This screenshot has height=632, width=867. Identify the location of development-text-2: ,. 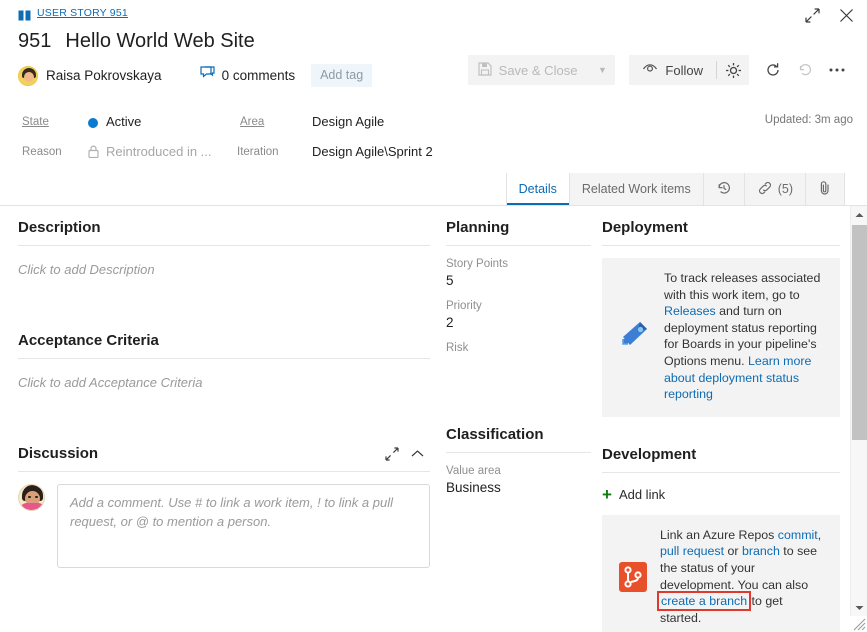
(819, 534).